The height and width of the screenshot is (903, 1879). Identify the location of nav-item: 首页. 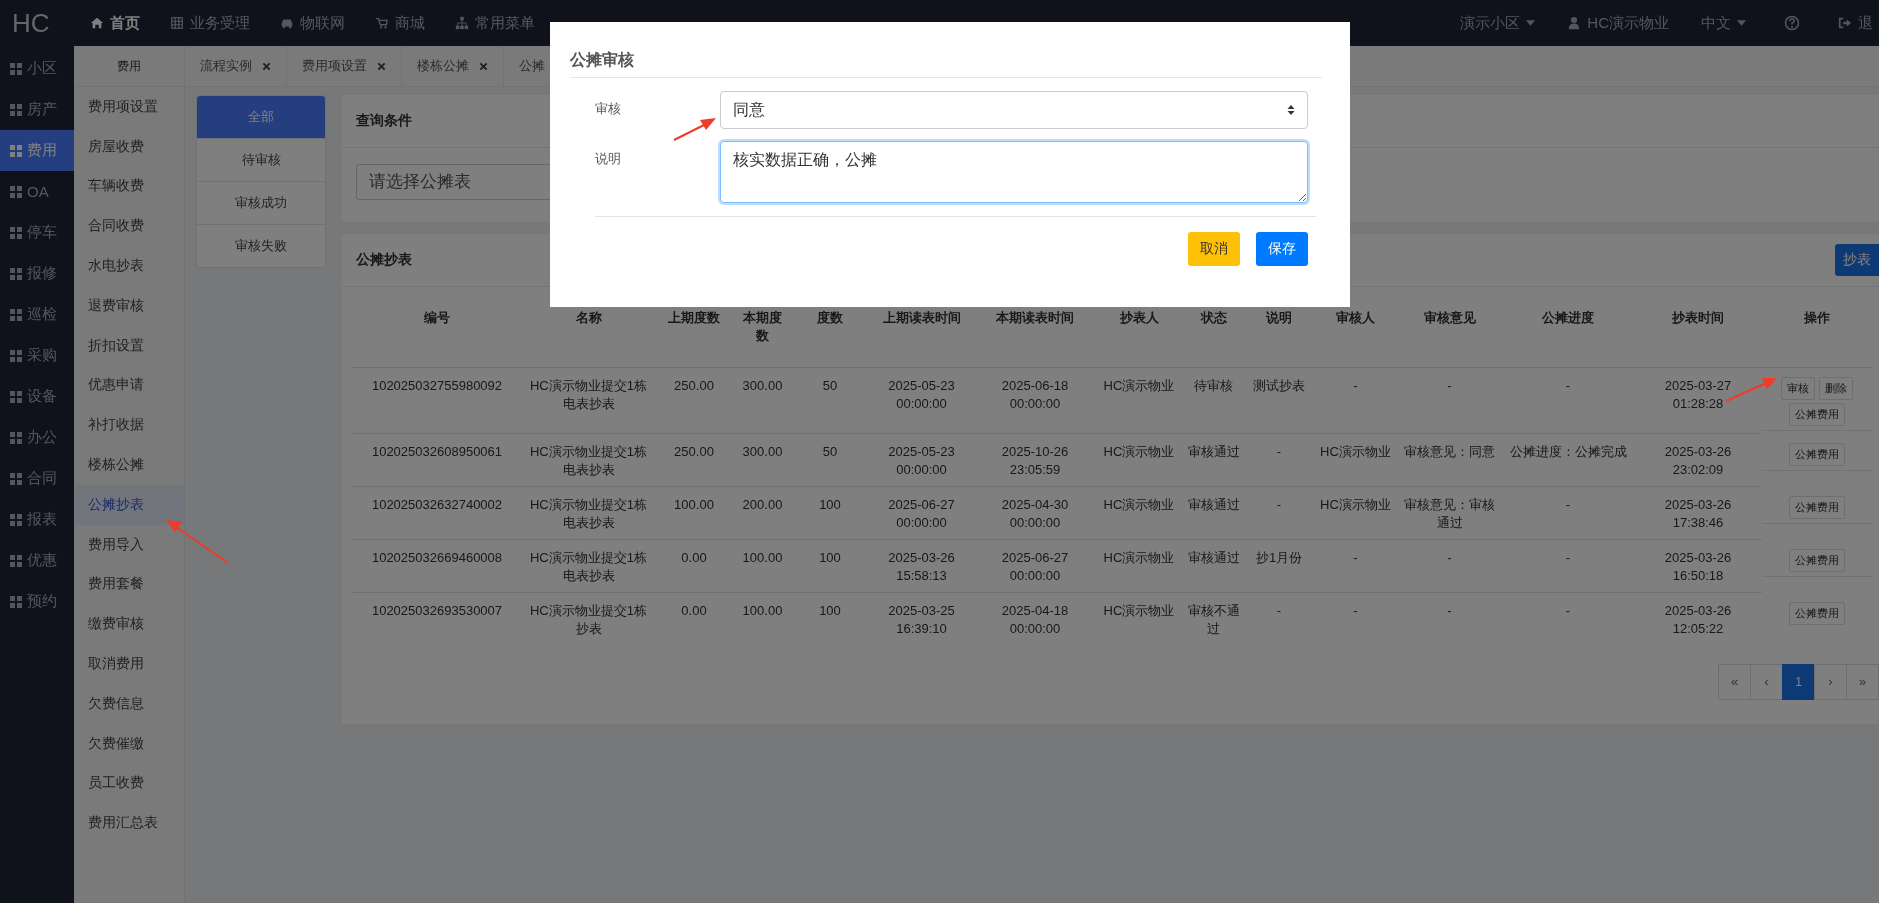
(115, 23).